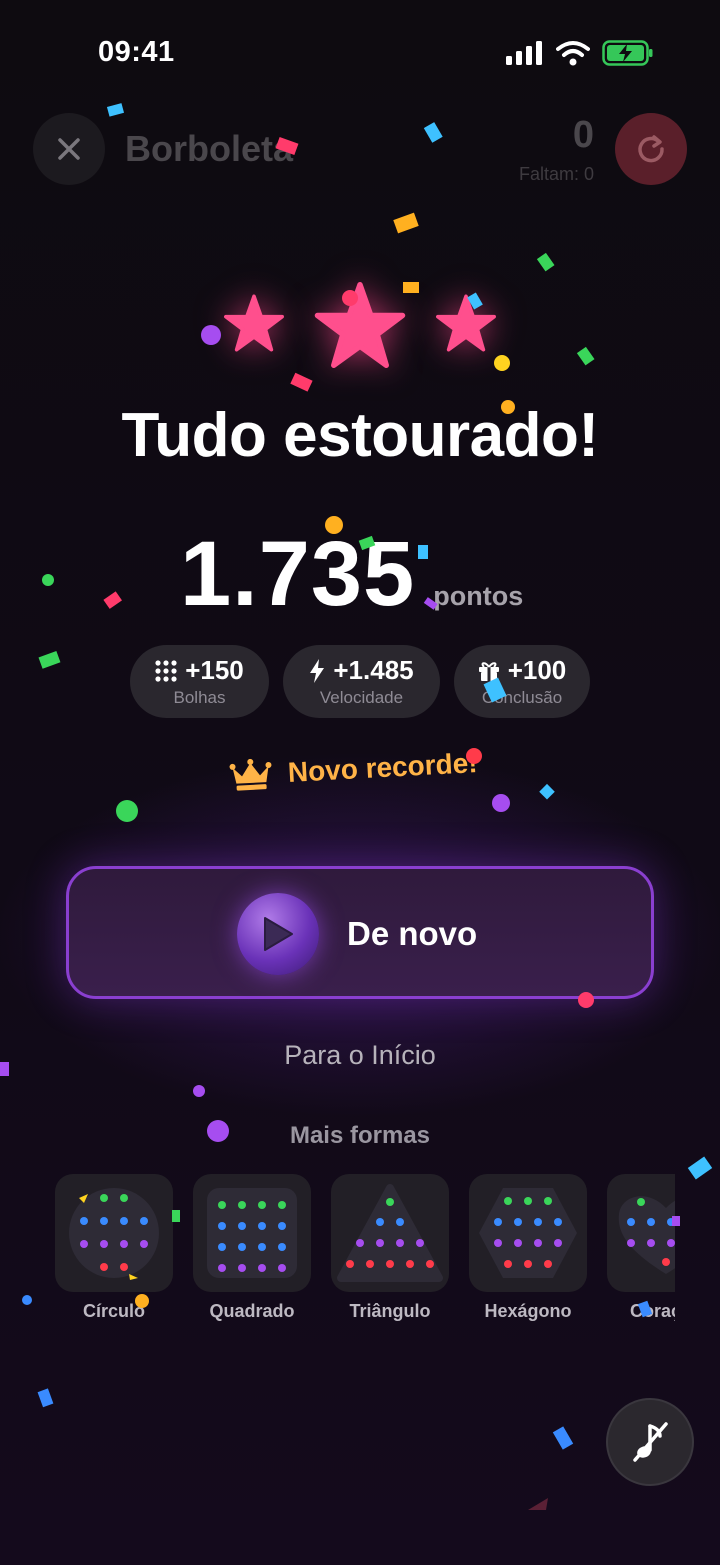 The image size is (720, 1565). I want to click on points-total: 1.735 pontos, so click(351, 574).